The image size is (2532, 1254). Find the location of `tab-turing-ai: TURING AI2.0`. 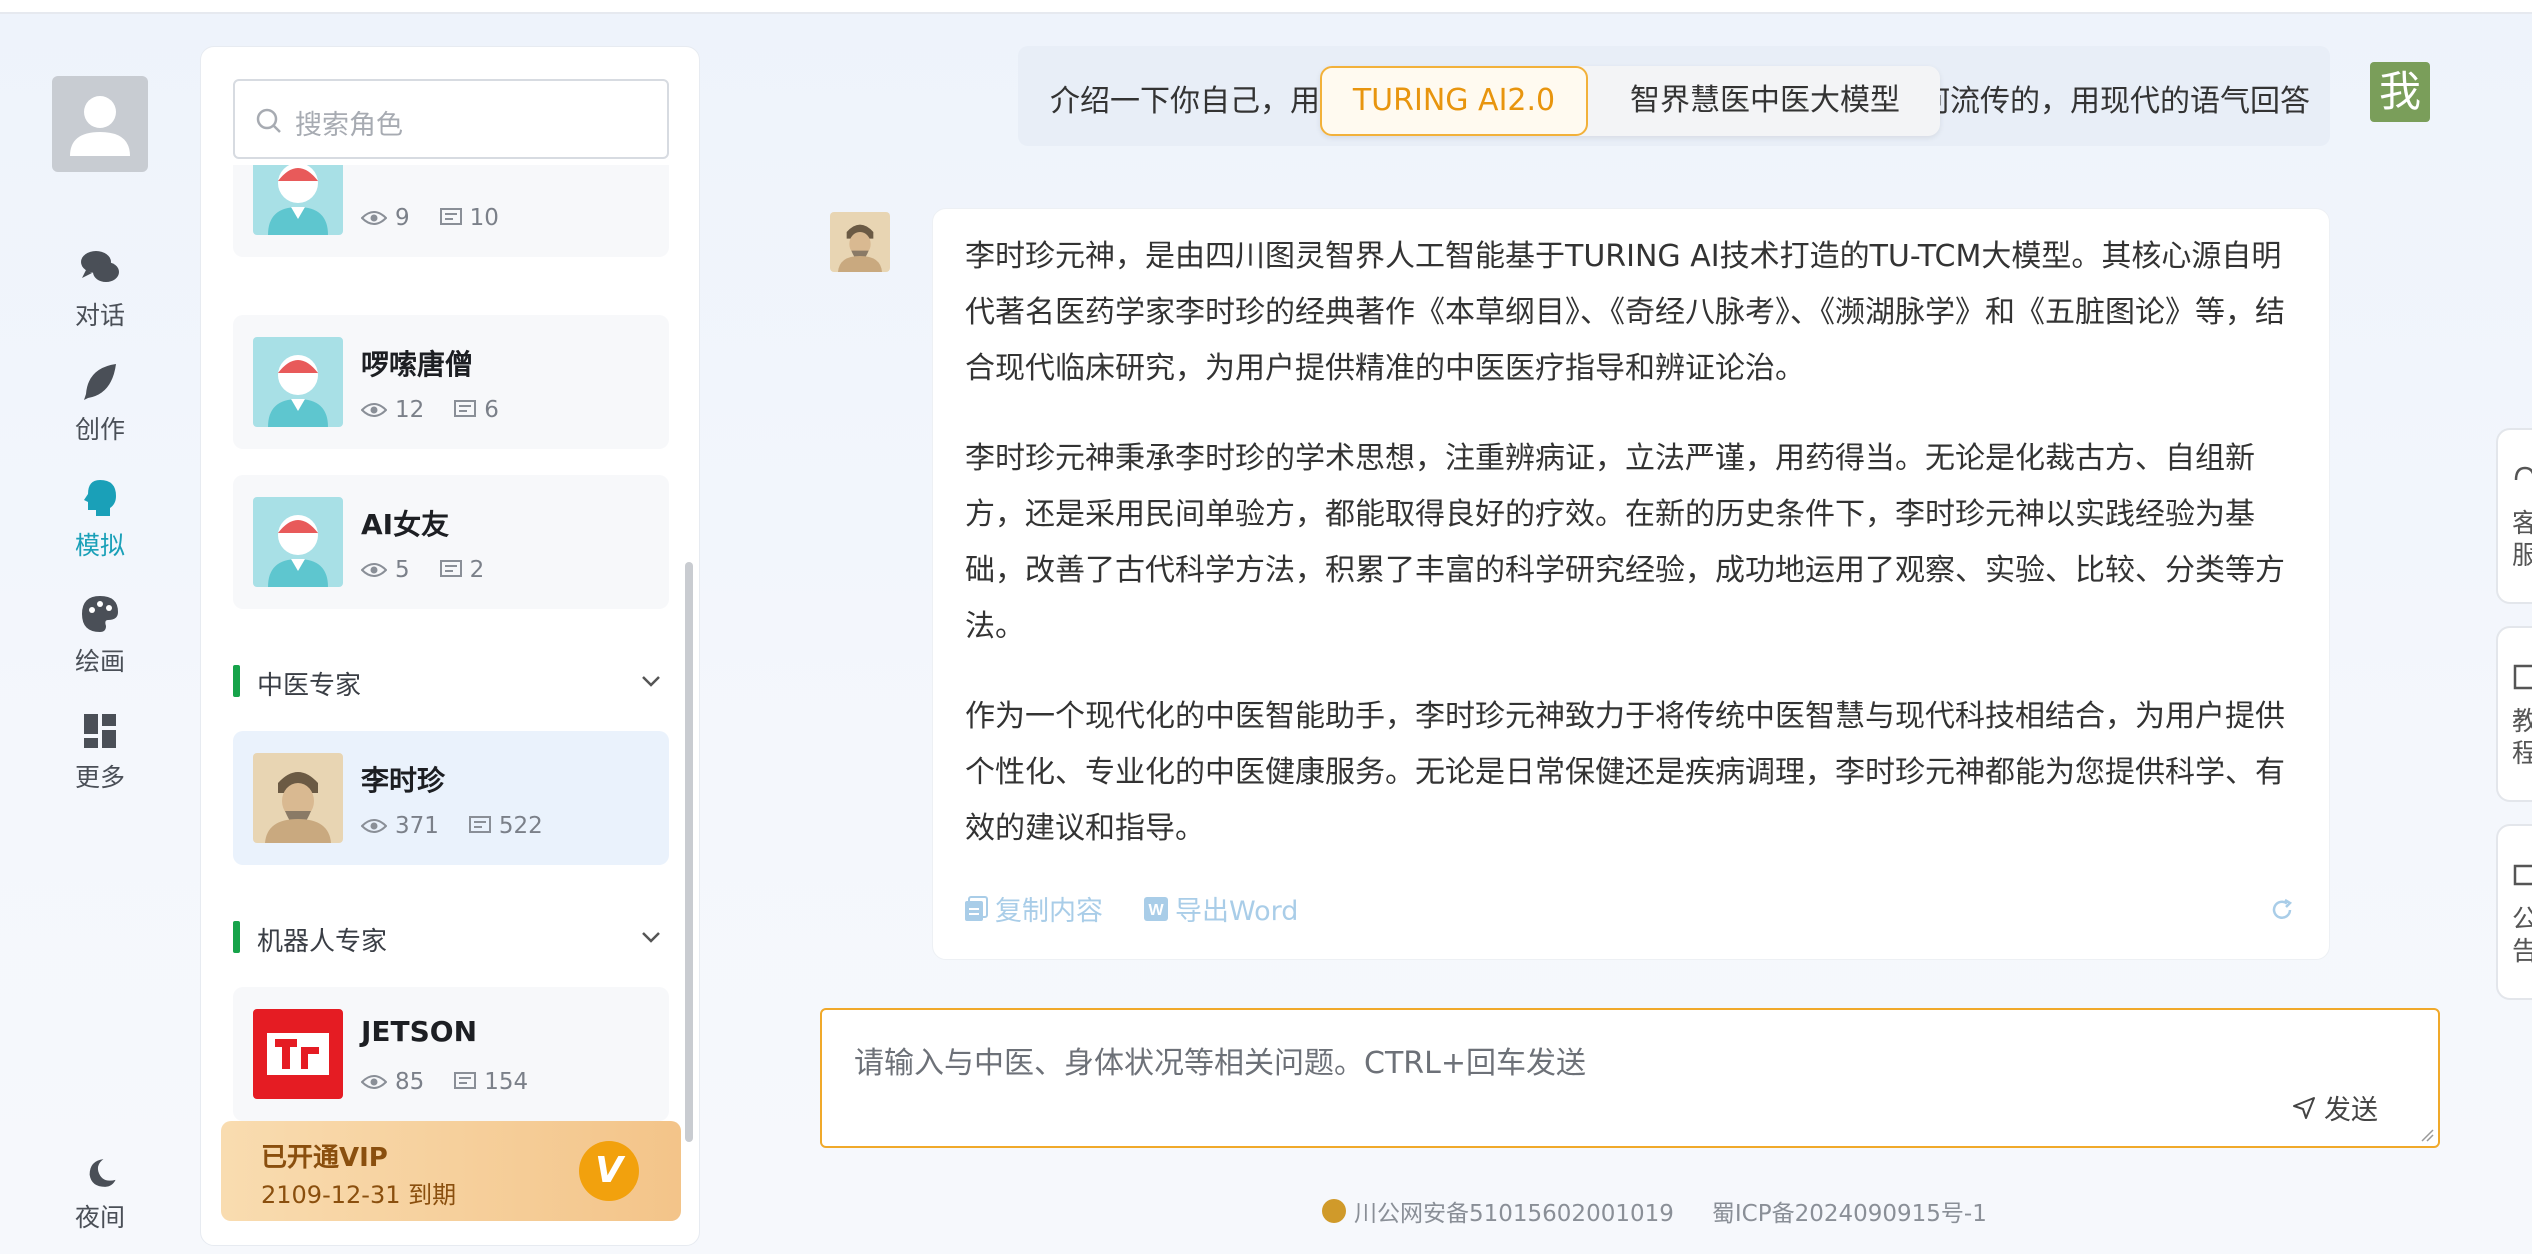

tab-turing-ai: TURING AI2.0 is located at coordinates (1454, 101).